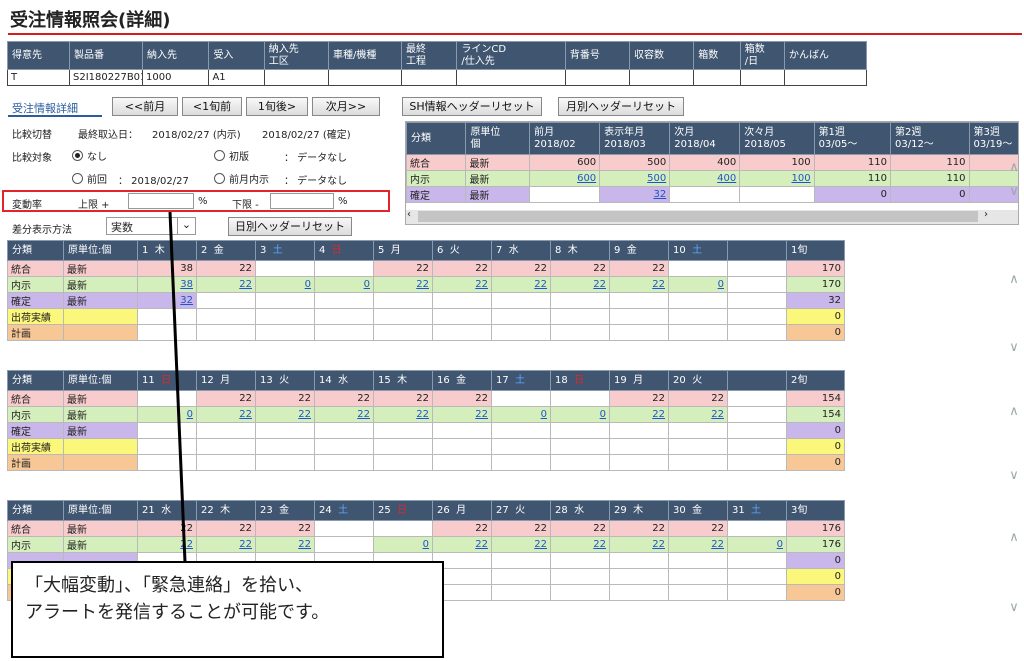  I want to click on callout-line-1: 「大幅変動」、「緊急連絡」を拾い、, so click(169, 585).